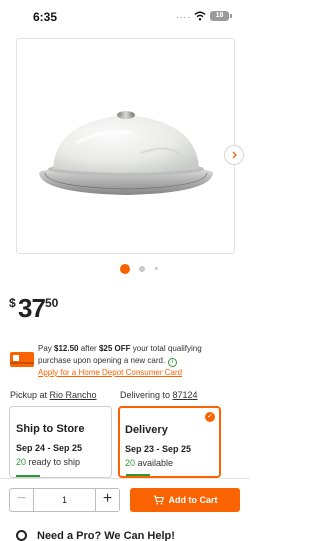 The height and width of the screenshot is (541, 320). Describe the element at coordinates (114, 348) in the screenshot. I see `offer-discount: $25 OFF` at that location.